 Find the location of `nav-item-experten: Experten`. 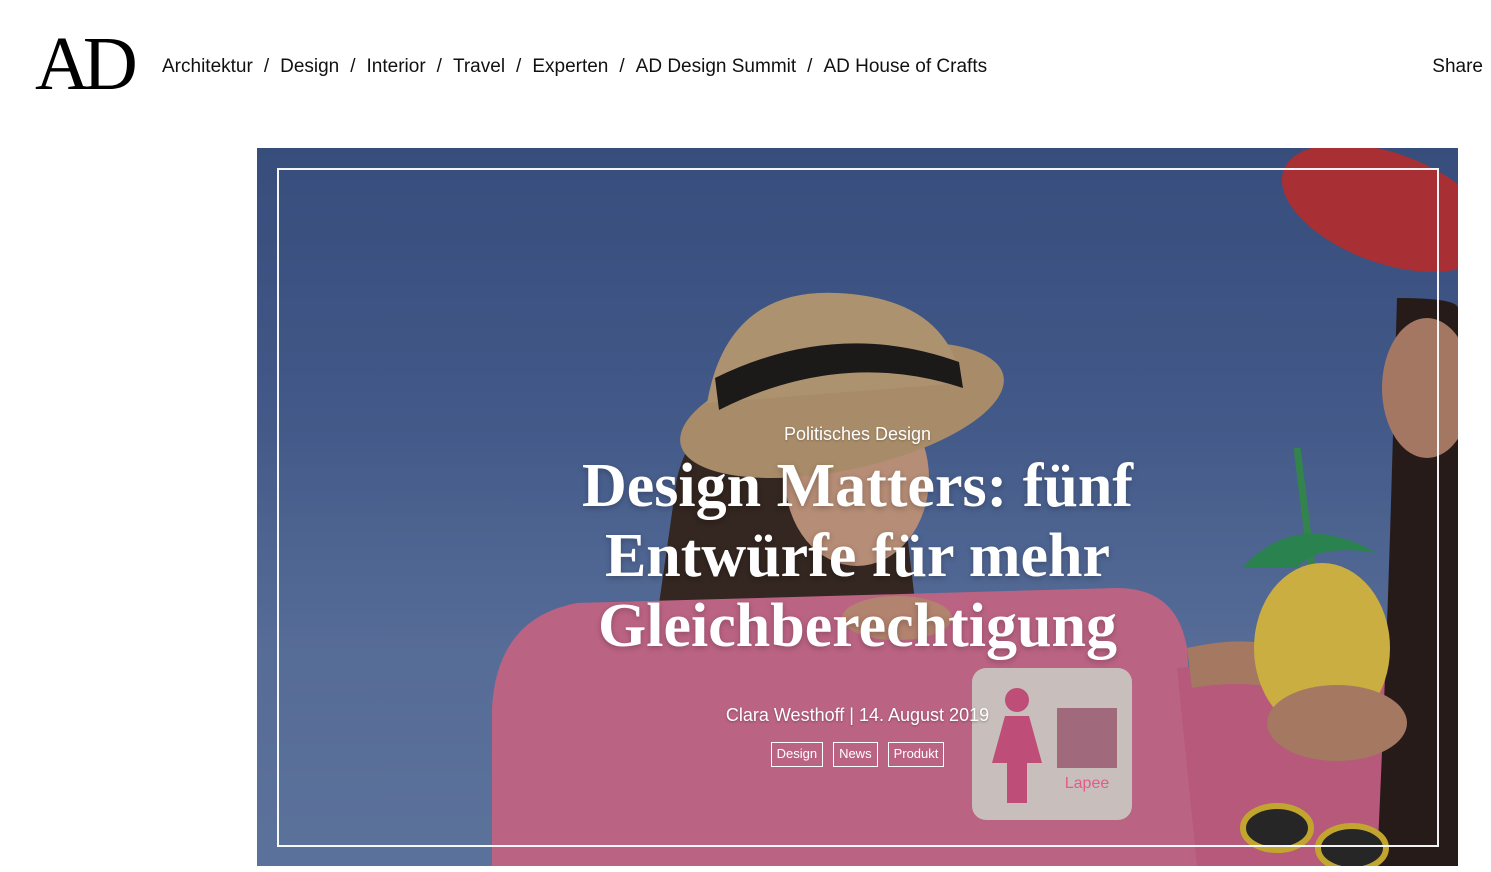

nav-item-experten: Experten is located at coordinates (570, 67).